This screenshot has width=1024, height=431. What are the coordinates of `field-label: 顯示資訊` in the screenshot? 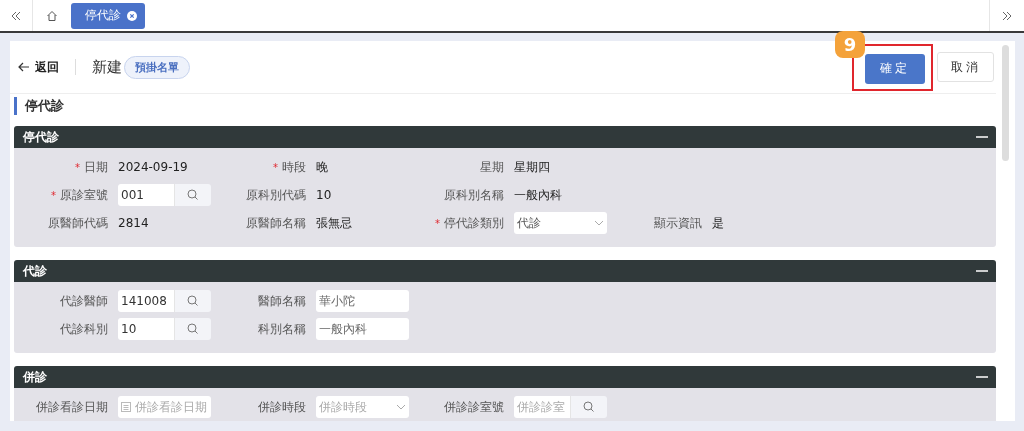 It's located at (678, 222).